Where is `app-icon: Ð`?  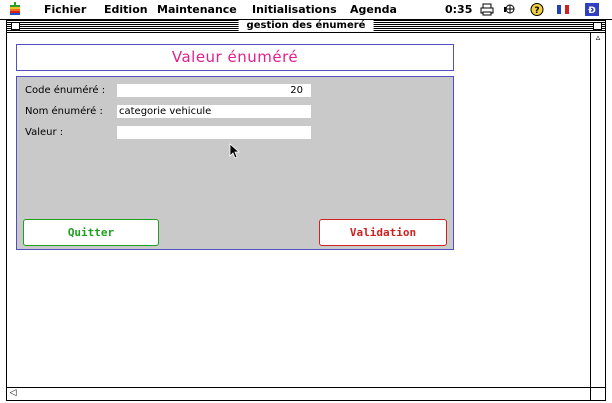 app-icon: Ð is located at coordinates (592, 9).